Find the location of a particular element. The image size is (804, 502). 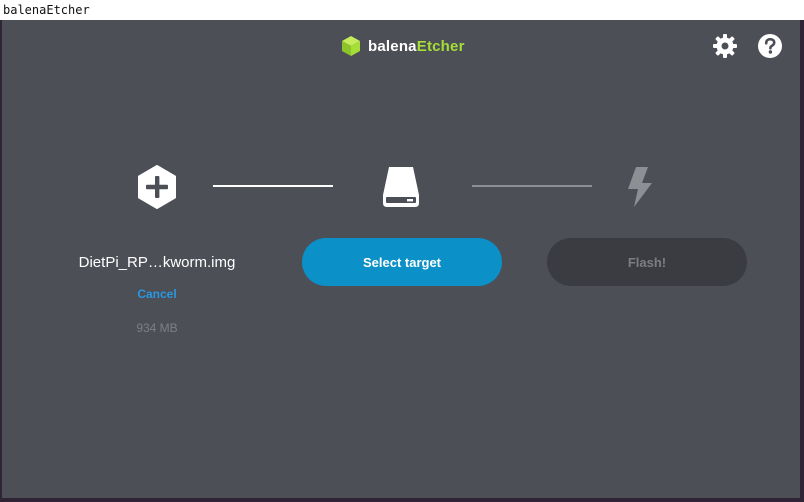

app-logo: balenaEtcher is located at coordinates (402, 46).